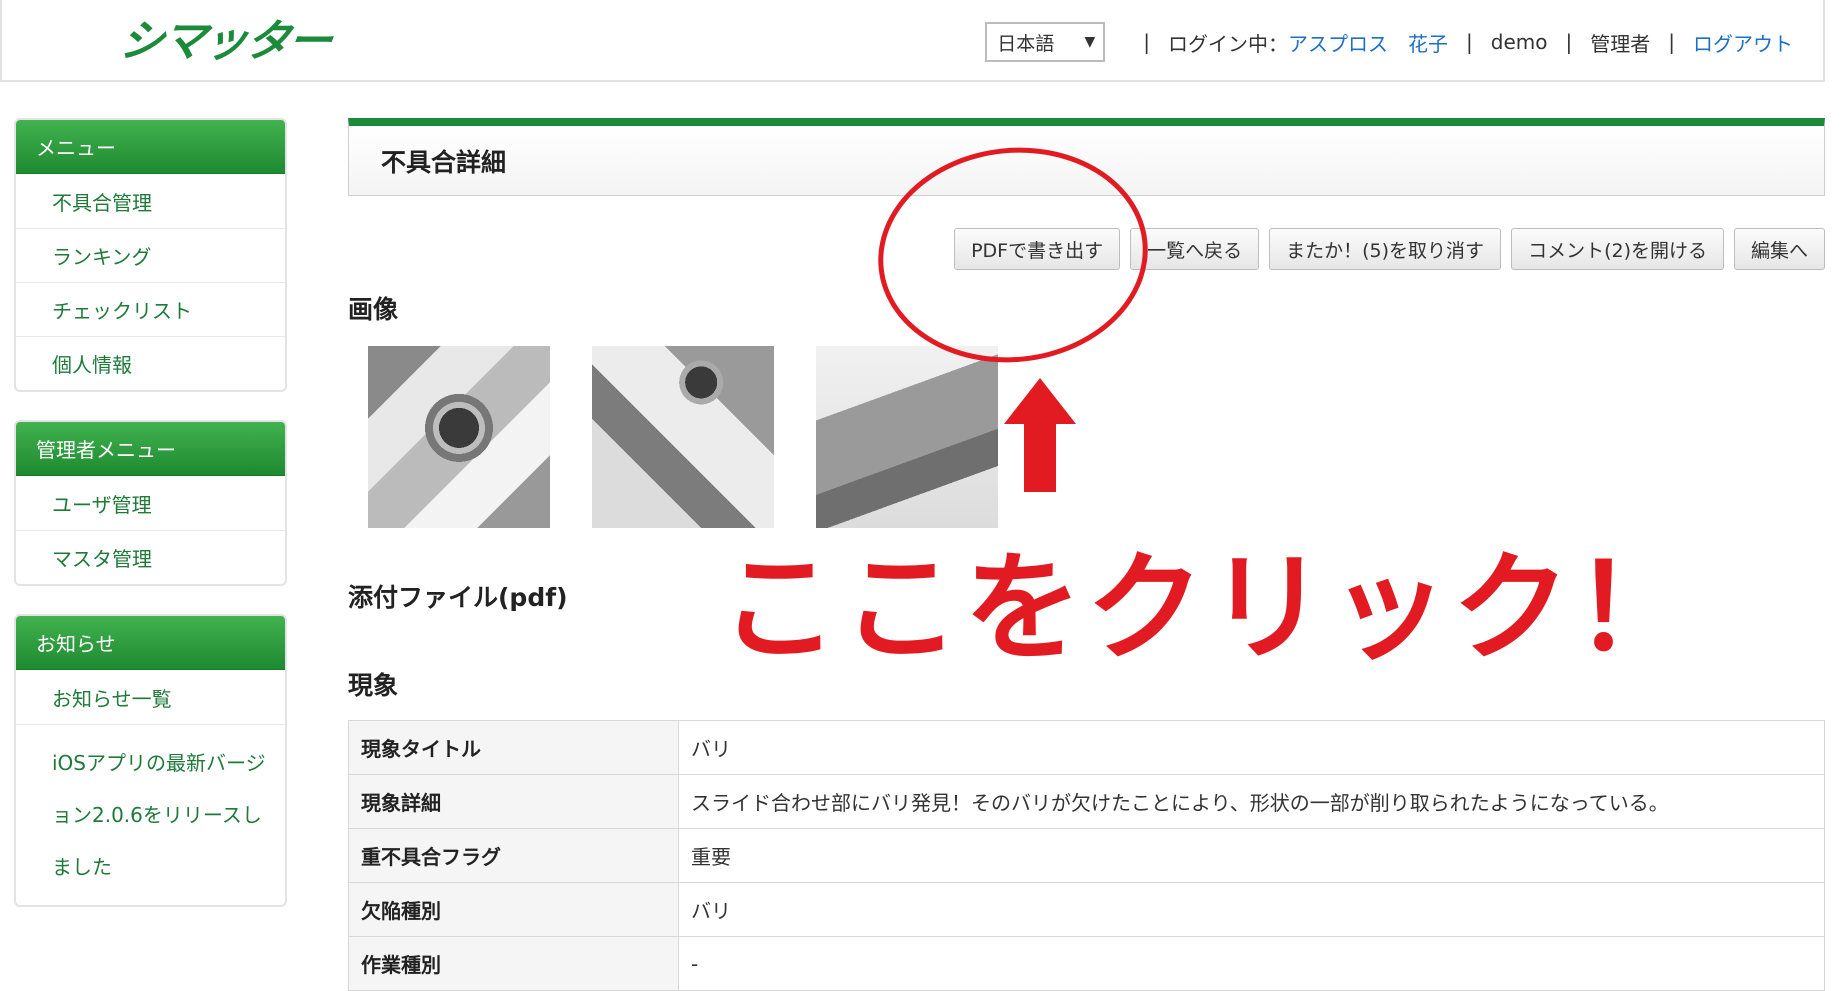 The height and width of the screenshot is (991, 1843). I want to click on back-to-list-button: 一覧へ戻る, so click(1195, 249).